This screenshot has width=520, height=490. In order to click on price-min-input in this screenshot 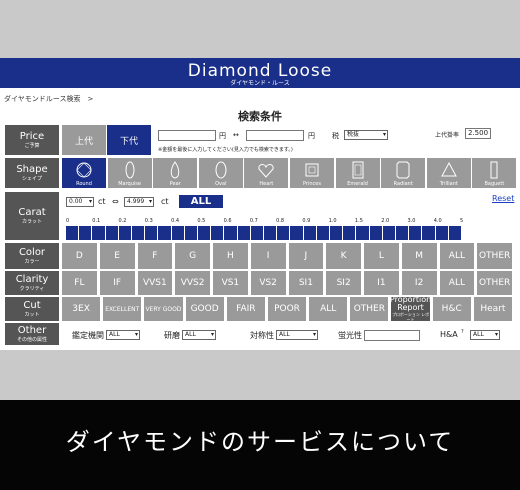, I will do `click(187, 135)`.